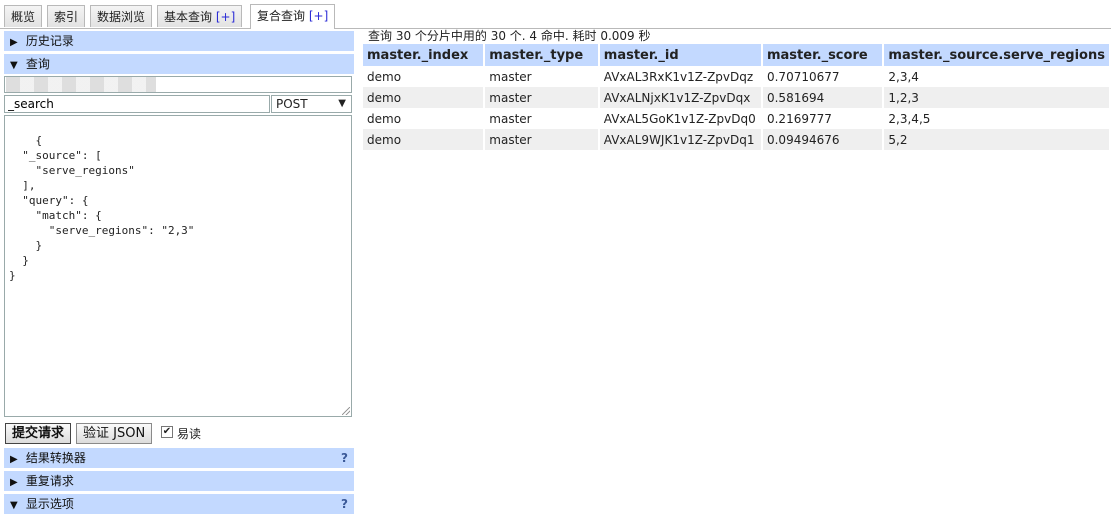 Image resolution: width=1111 pixels, height=516 pixels. I want to click on tab-label: 索引, so click(66, 17).